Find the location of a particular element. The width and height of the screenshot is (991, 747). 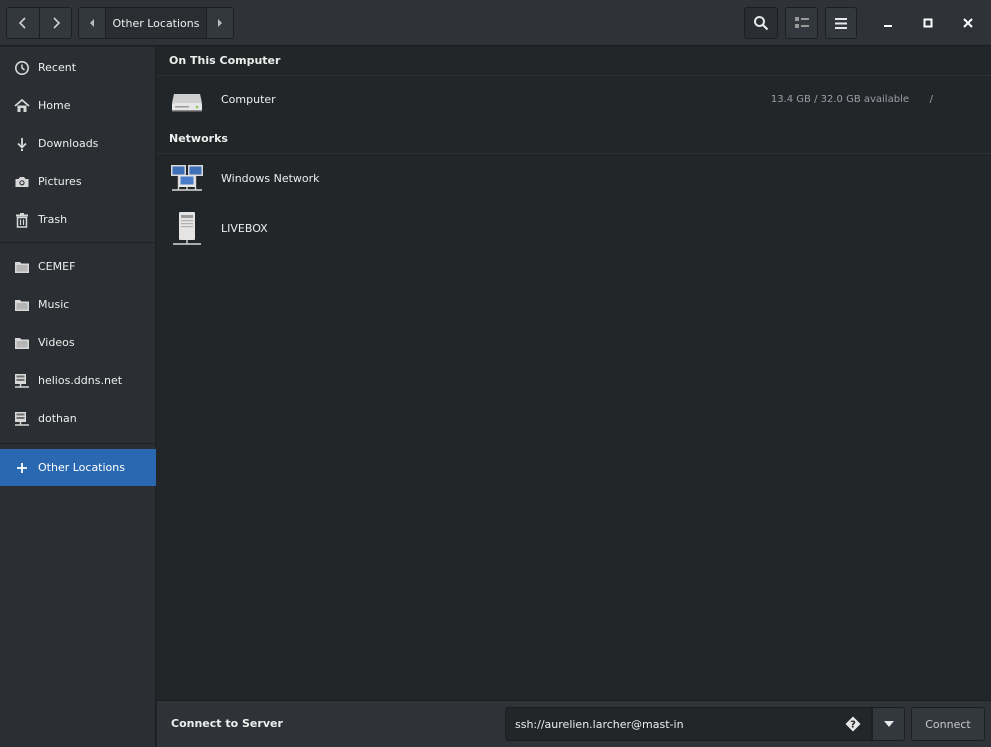

location-label: Computer is located at coordinates (248, 99).